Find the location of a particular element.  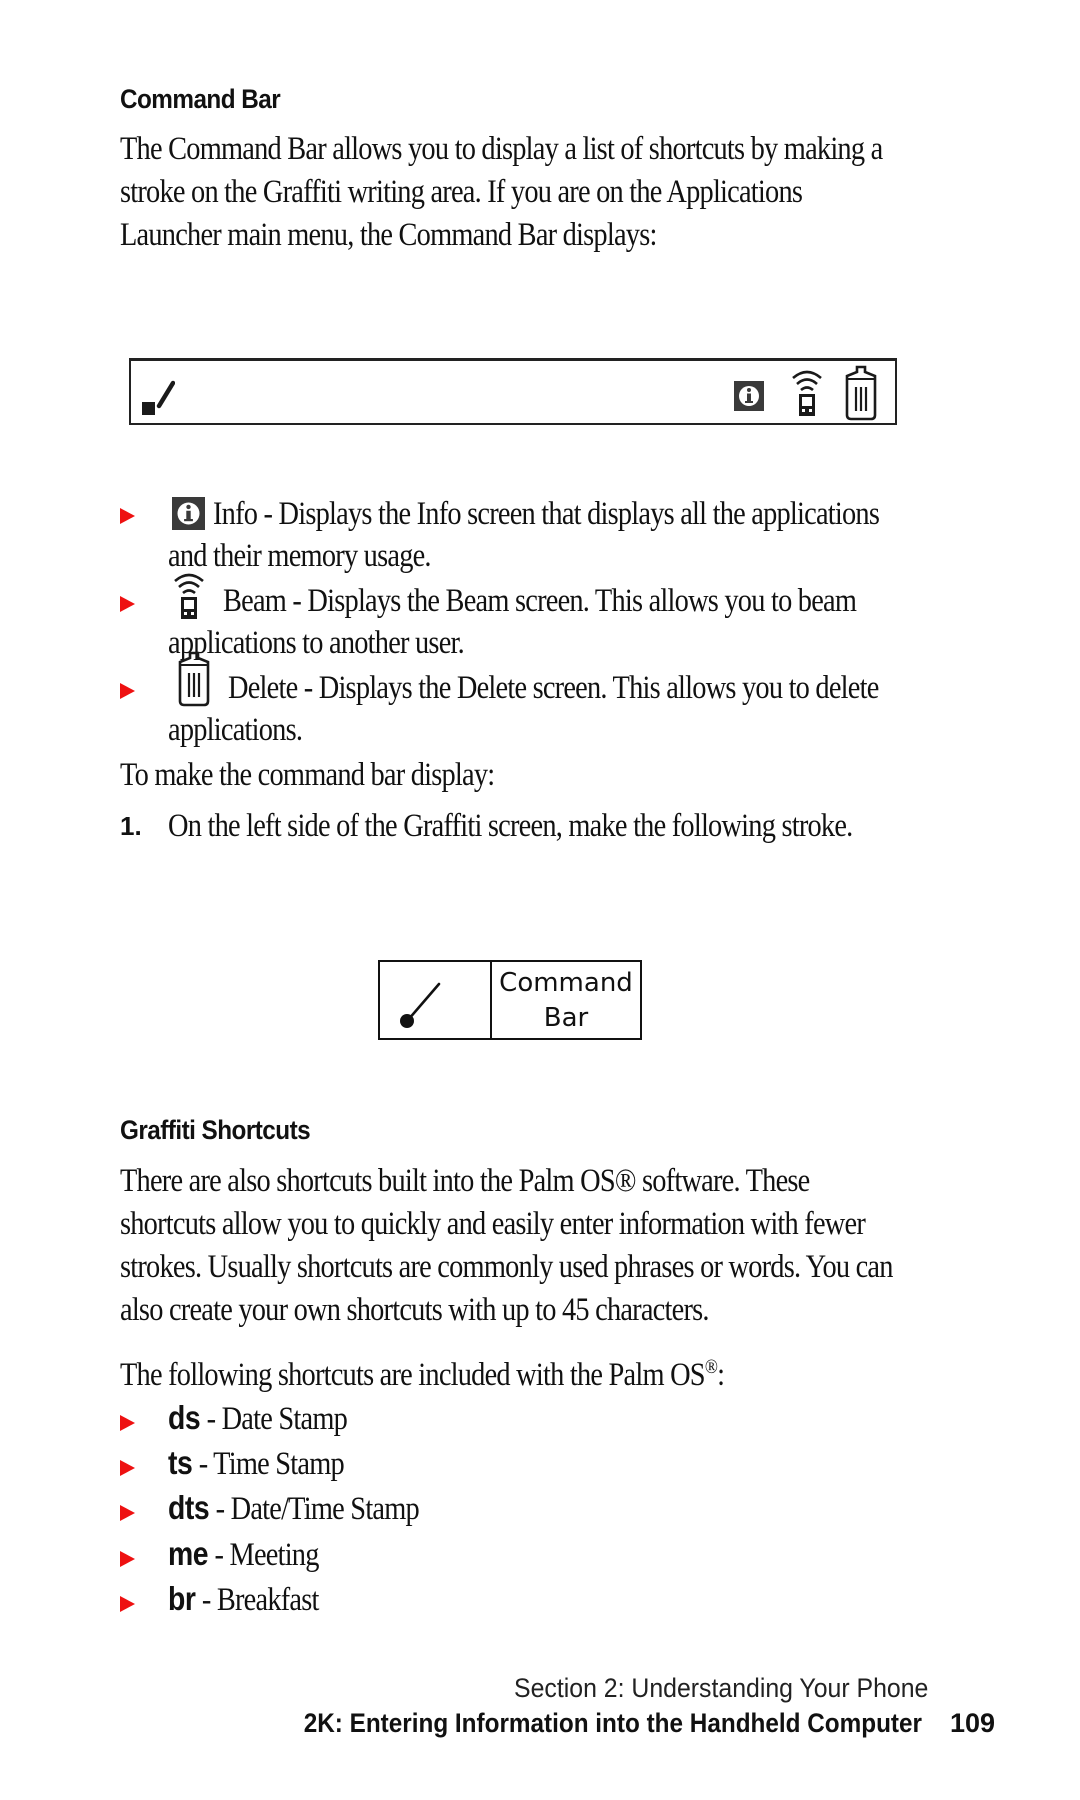

shortcut-item: dts - Date/Time Stamp is located at coordinates (370, 1508).